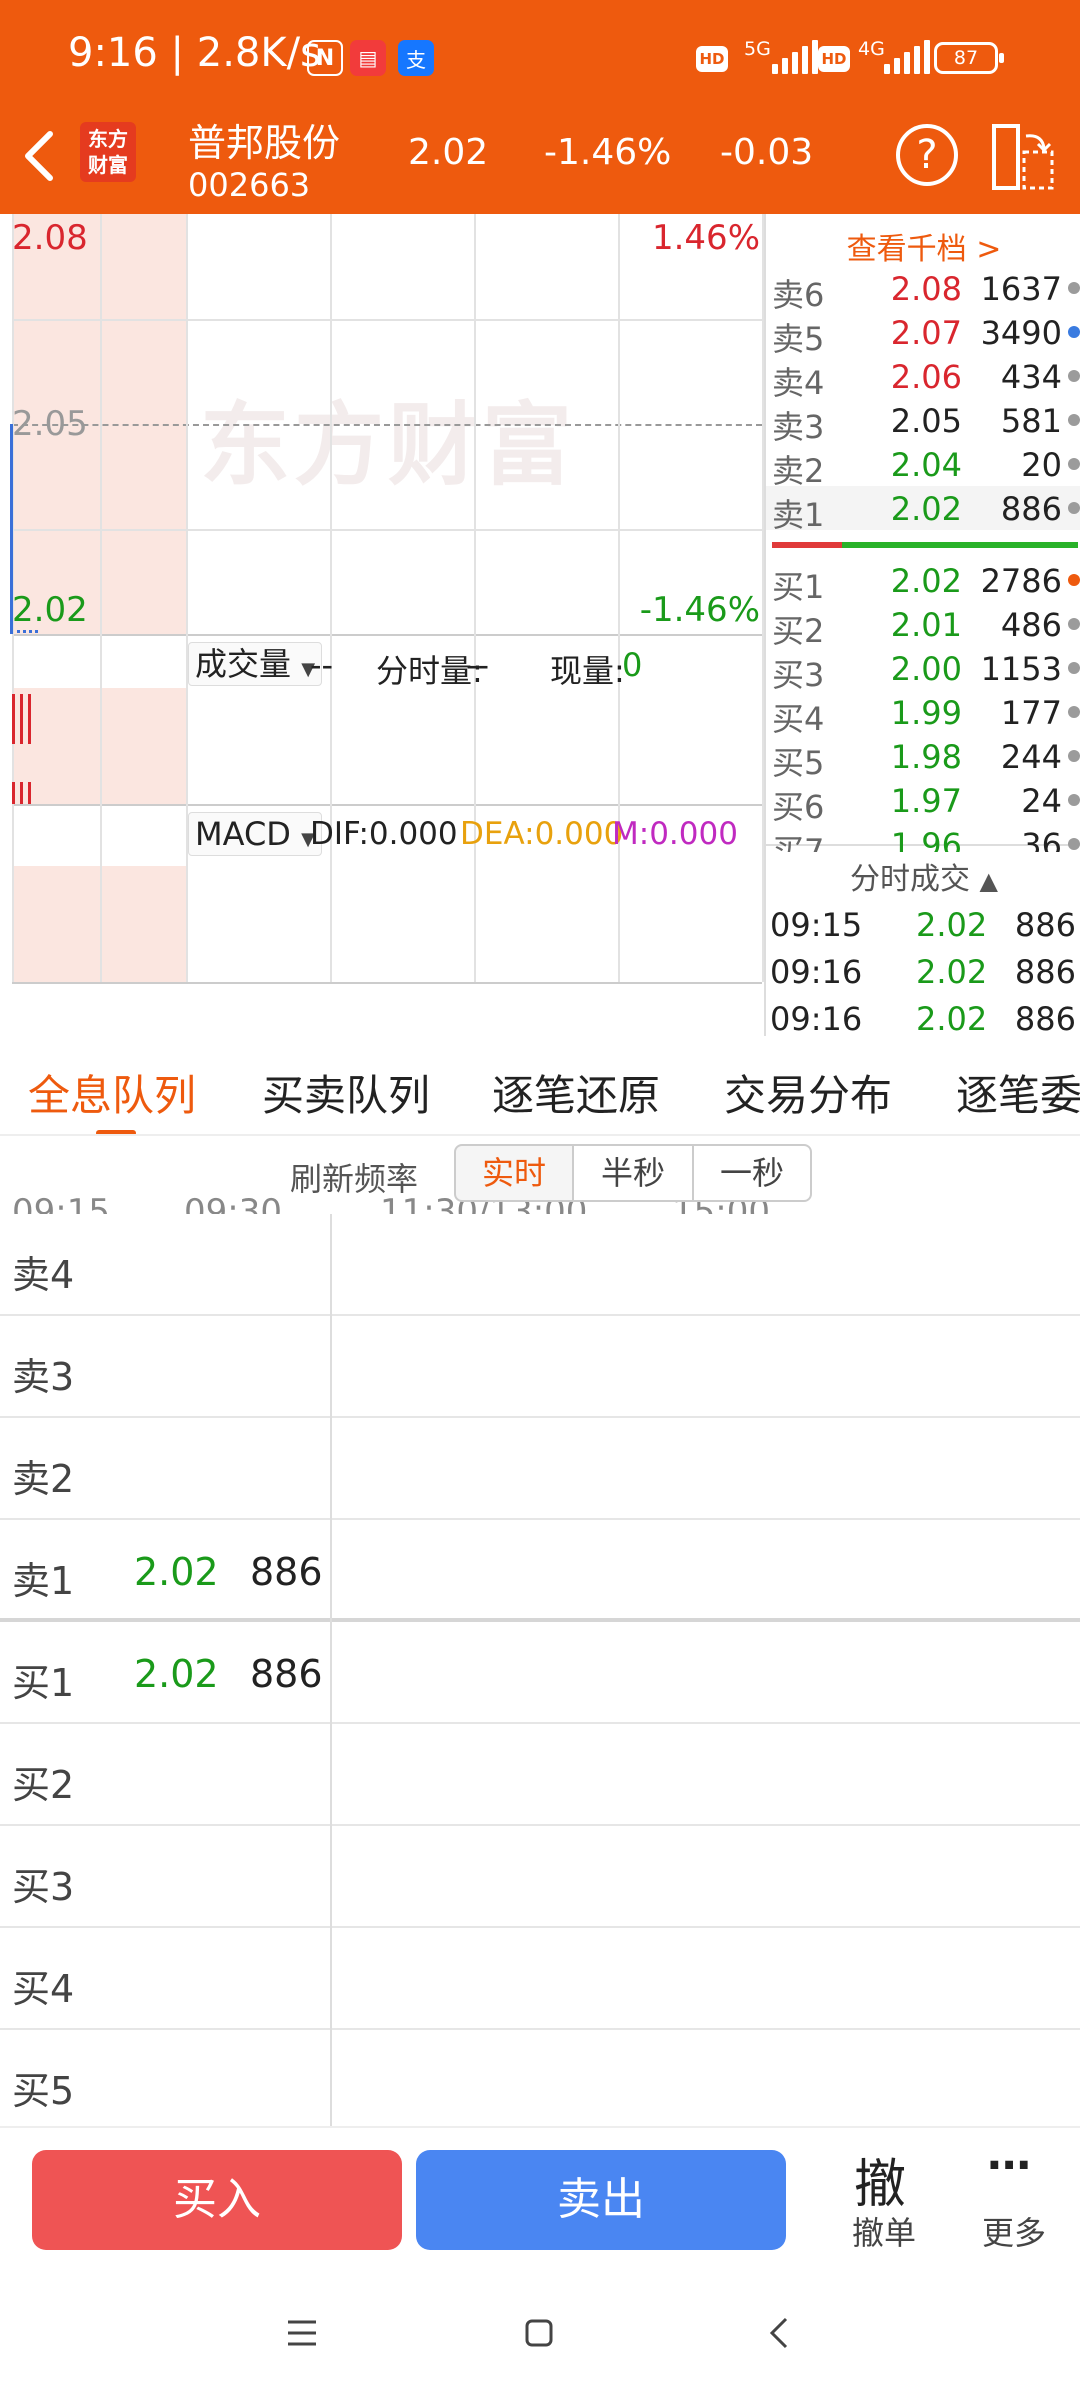  What do you see at coordinates (540, 1469) in the screenshot?
I see `queue-row: 卖2` at bounding box center [540, 1469].